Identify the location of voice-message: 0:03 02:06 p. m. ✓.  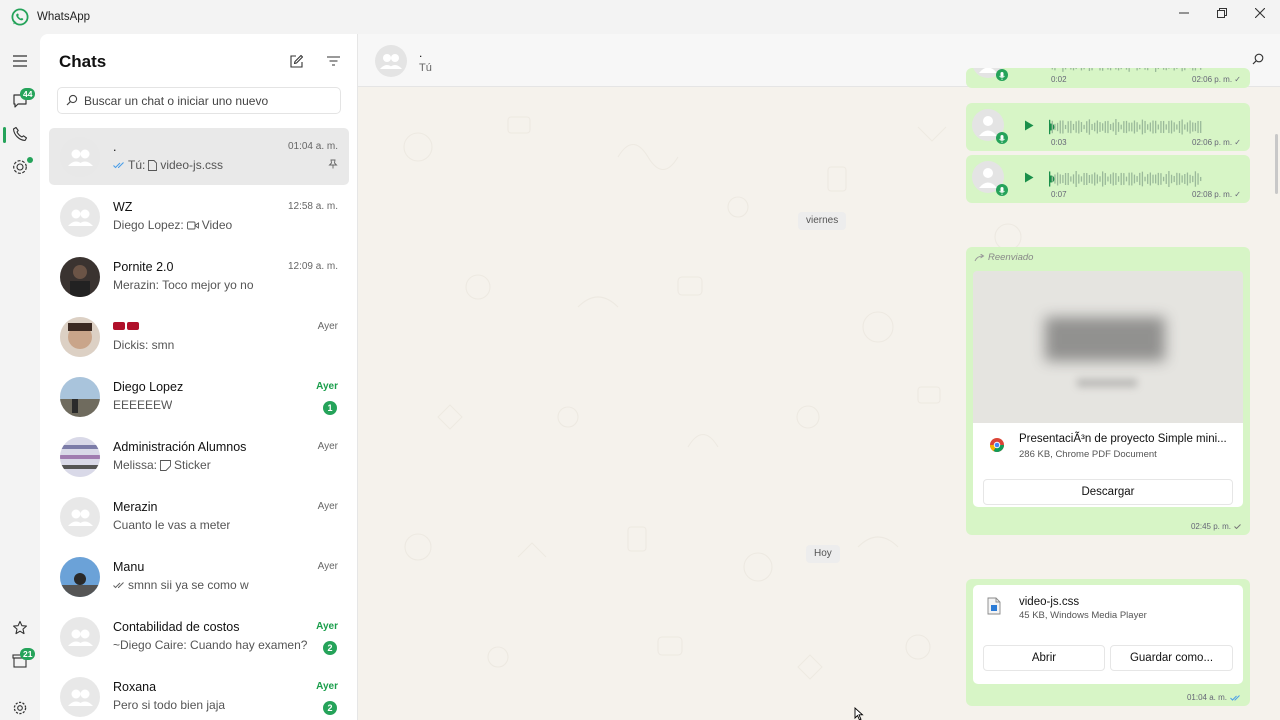
(1108, 127).